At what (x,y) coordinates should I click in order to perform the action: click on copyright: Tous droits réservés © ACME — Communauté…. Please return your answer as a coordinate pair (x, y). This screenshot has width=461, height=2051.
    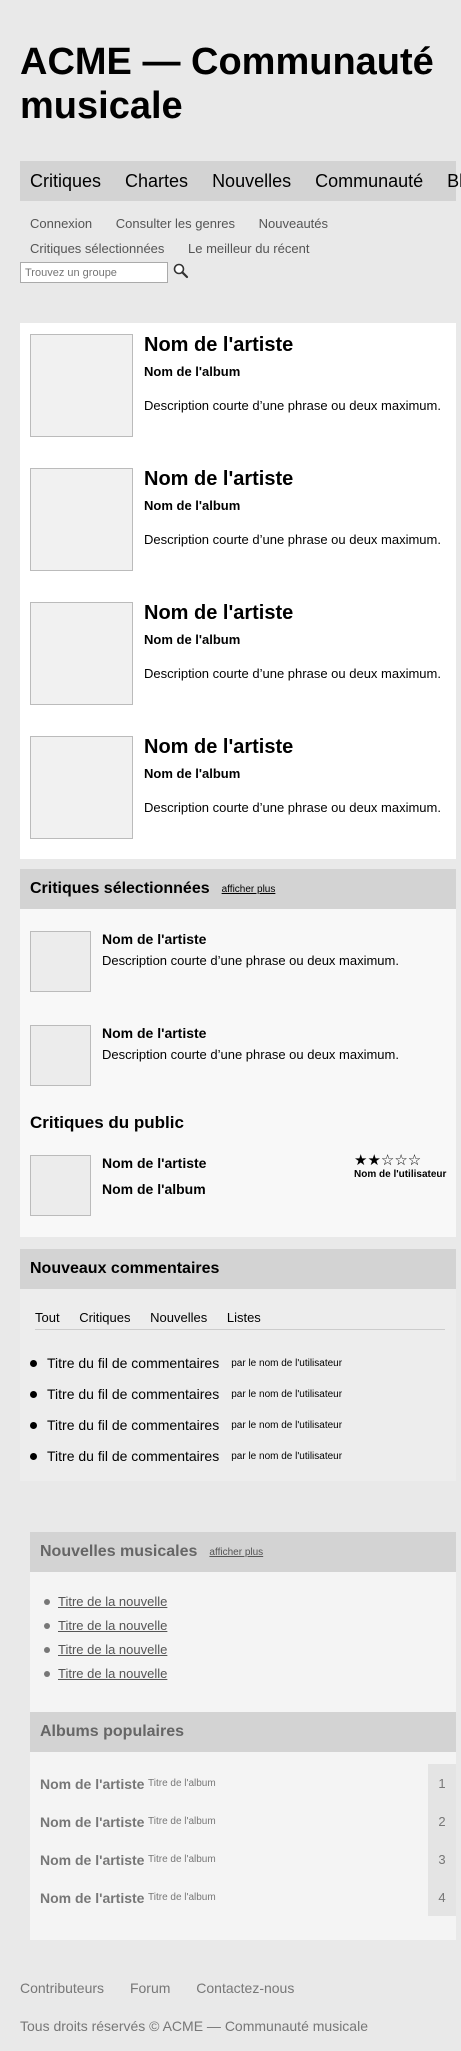
    Looking at the image, I should click on (194, 2026).